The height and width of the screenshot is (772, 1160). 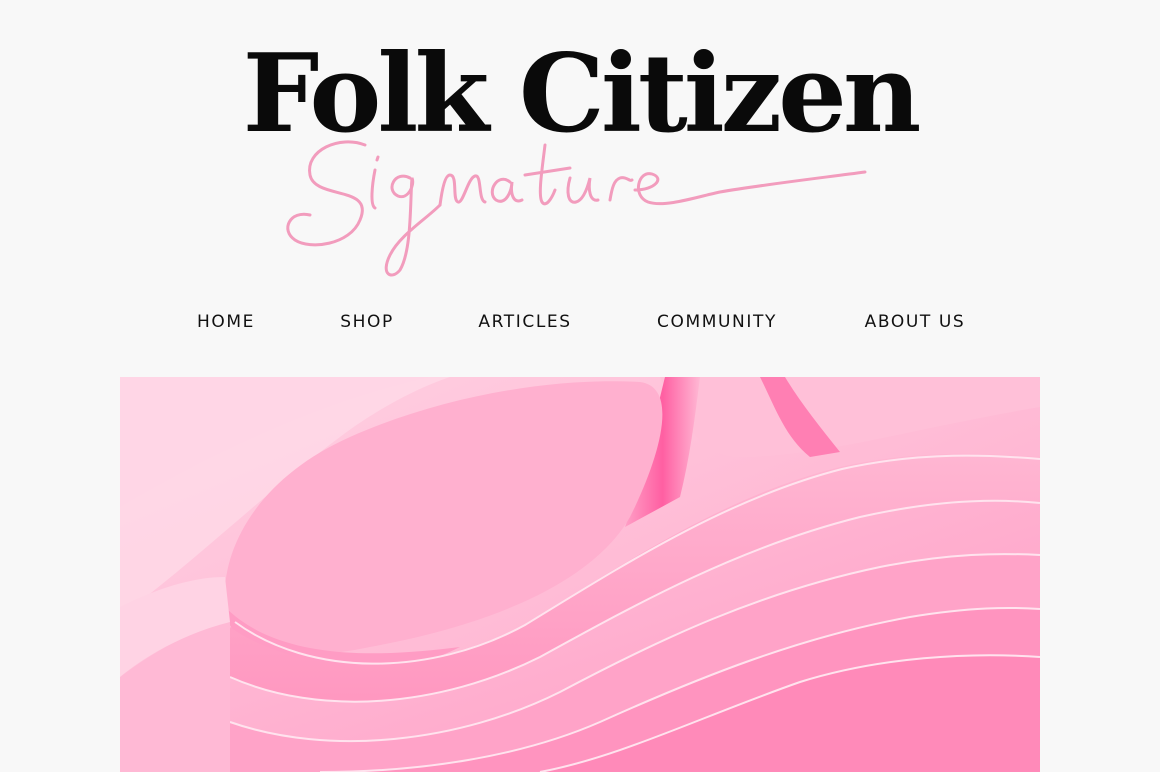 I want to click on nav-item-shop: SHOP, so click(x=367, y=322).